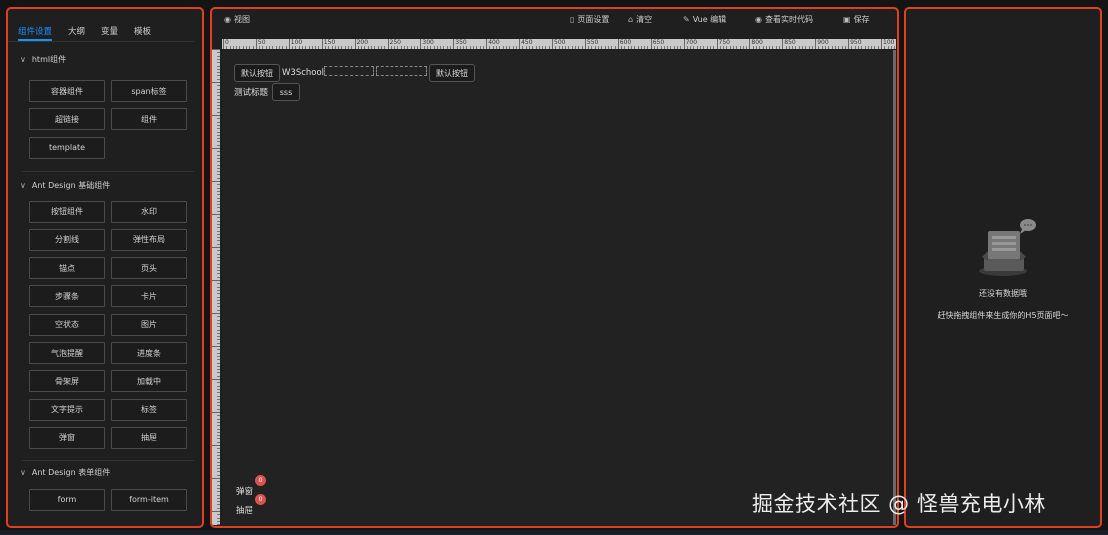 The width and height of the screenshot is (1108, 535). I want to click on canvas-scrollbar, so click(894, 287).